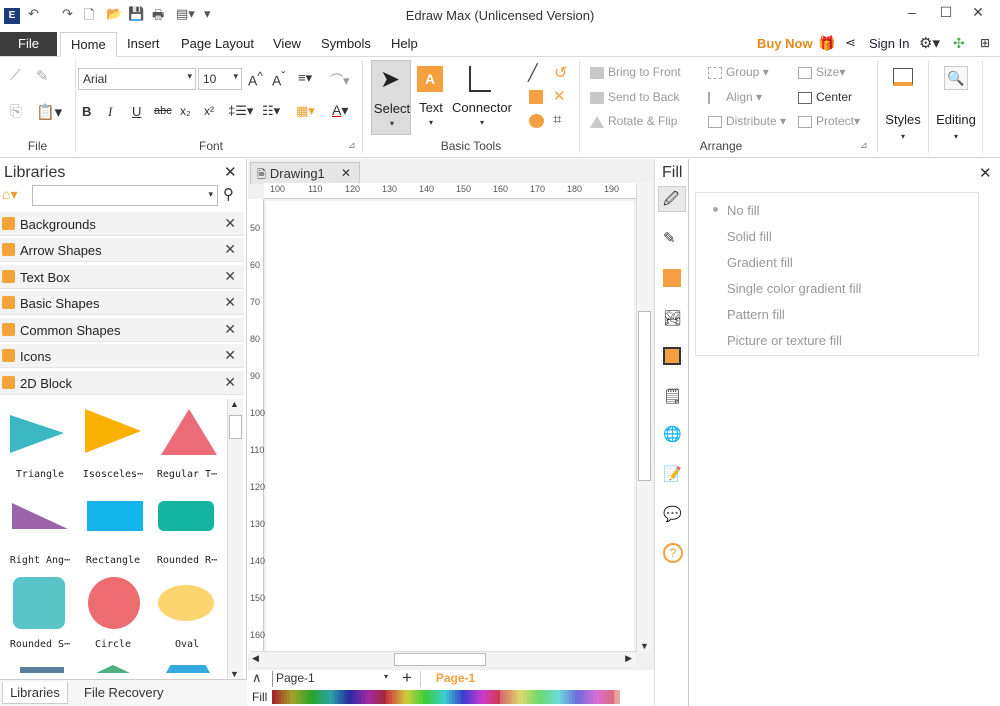 This screenshot has height=706, width=1000. What do you see at coordinates (760, 262) in the screenshot?
I see `fill-option-gradient-fill: Gradient fill` at bounding box center [760, 262].